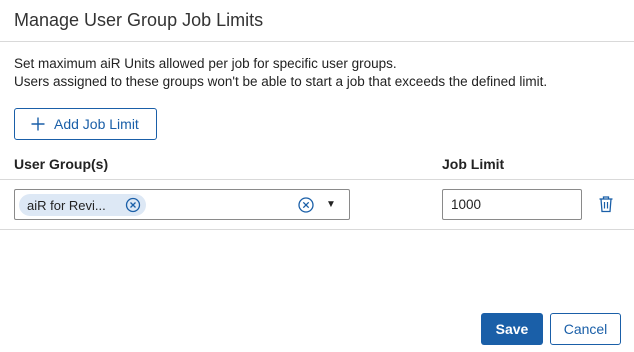 This screenshot has width=634, height=352. What do you see at coordinates (61, 164) in the screenshot?
I see `column-header-user-groups: User Group(s)` at bounding box center [61, 164].